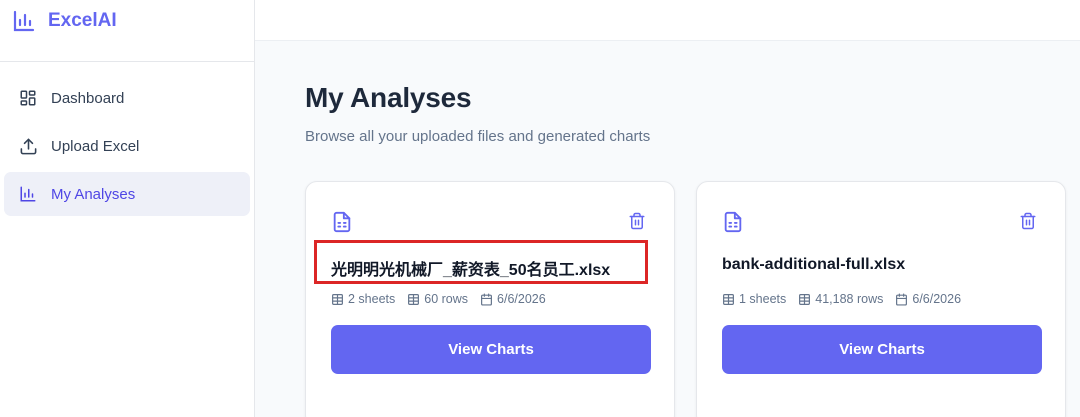 The width and height of the screenshot is (1080, 417). I want to click on sidebar-item-label: My Analyses, so click(93, 194).